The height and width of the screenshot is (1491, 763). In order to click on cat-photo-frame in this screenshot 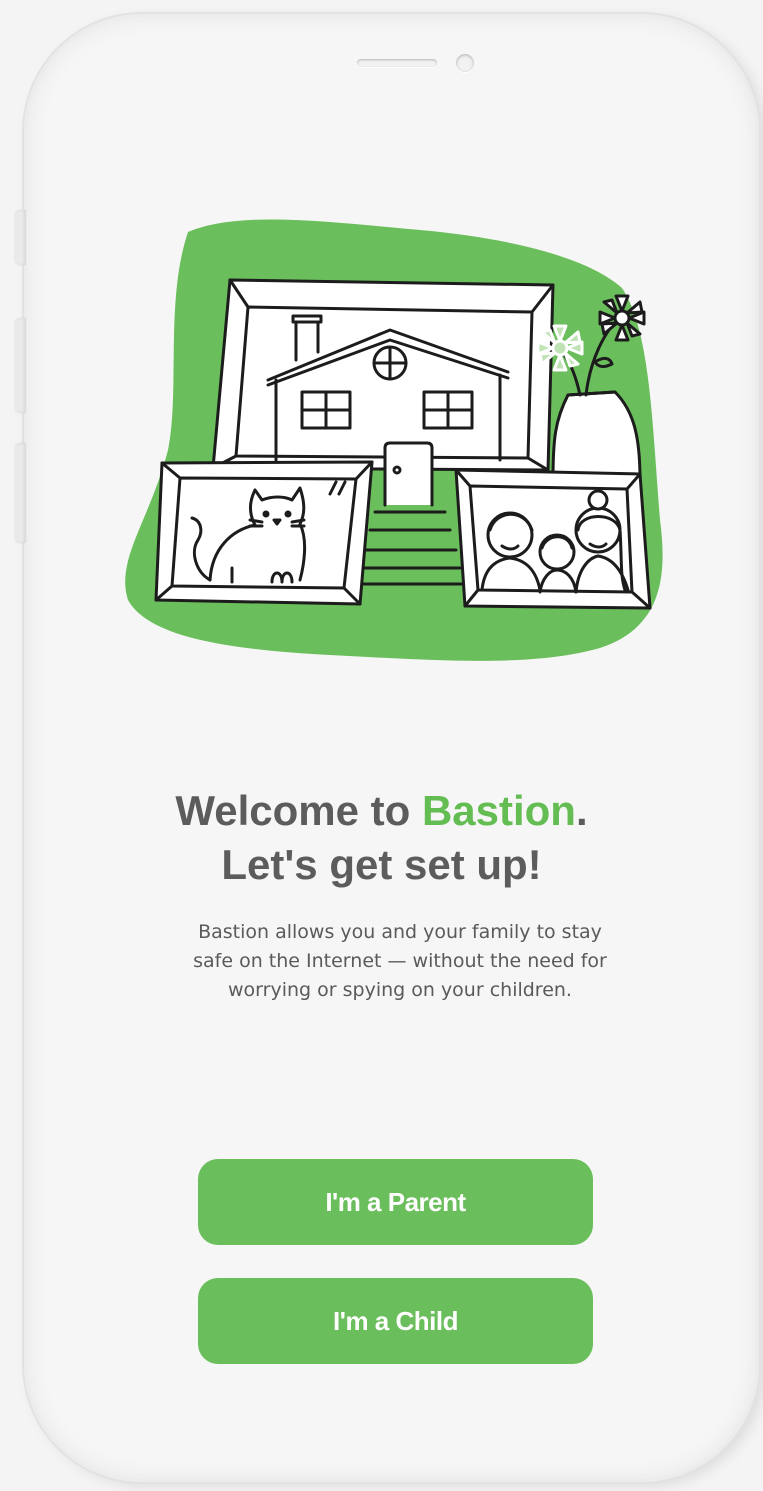, I will do `click(264, 533)`.